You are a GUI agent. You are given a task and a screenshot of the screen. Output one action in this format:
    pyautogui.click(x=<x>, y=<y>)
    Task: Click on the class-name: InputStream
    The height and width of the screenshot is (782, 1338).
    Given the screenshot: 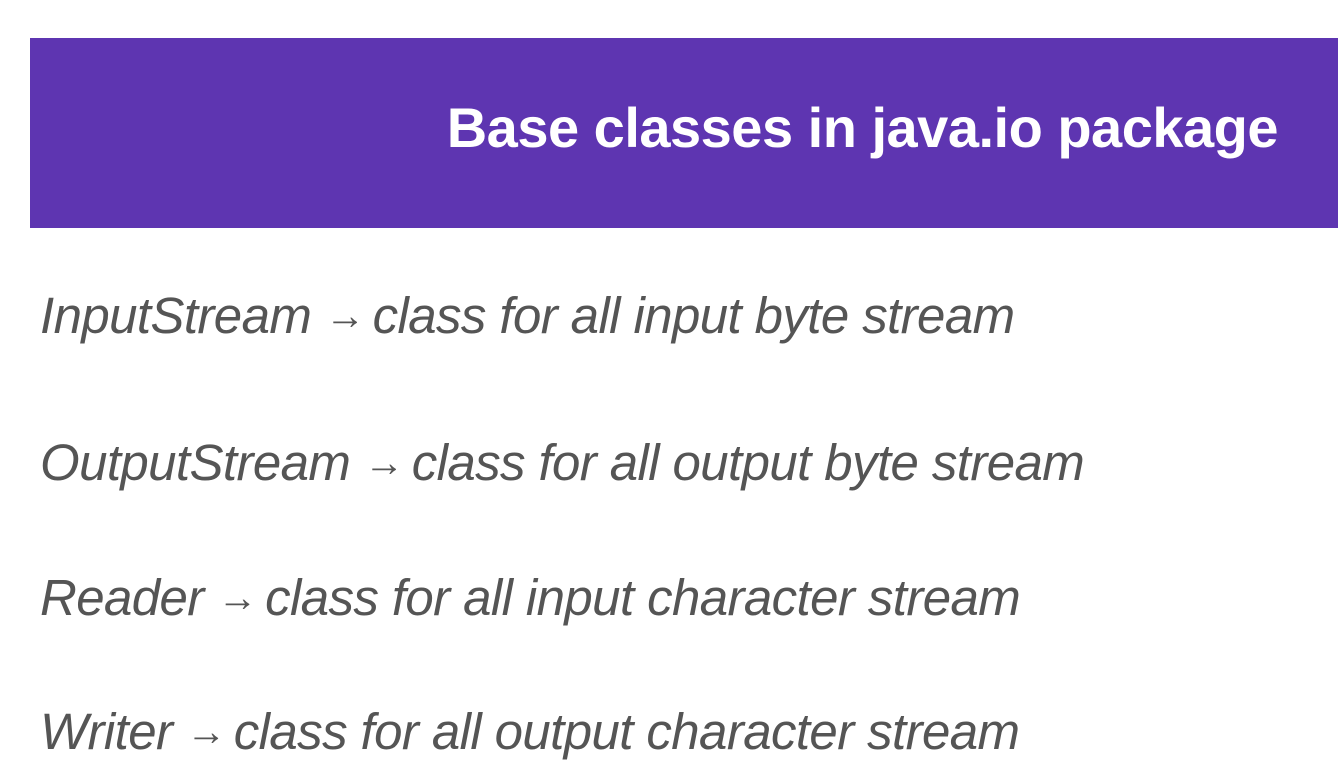 What is the action you would take?
    pyautogui.click(x=176, y=315)
    